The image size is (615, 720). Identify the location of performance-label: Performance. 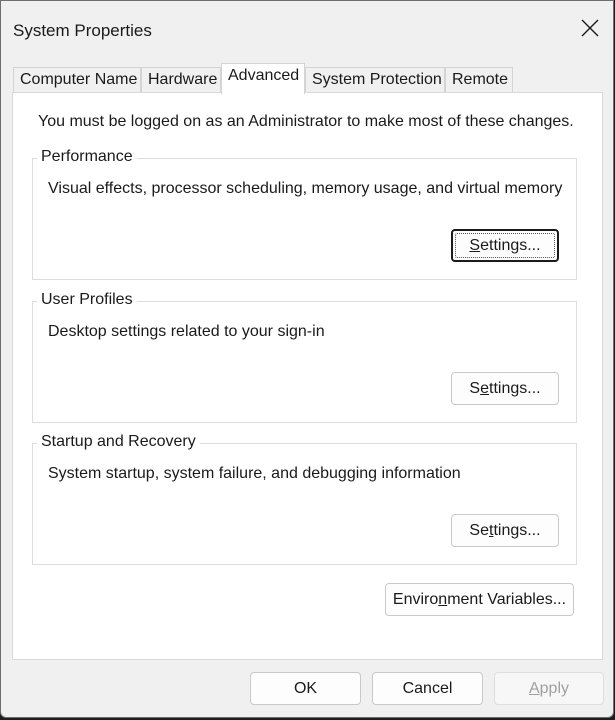
(87, 157).